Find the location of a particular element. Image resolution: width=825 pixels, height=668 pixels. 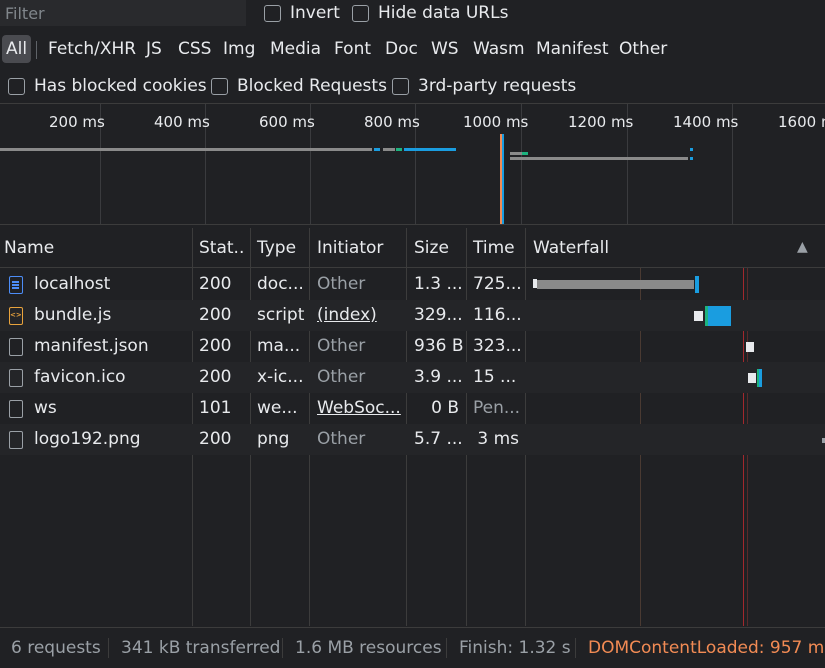

has-blocked-cookies-checkbox is located at coordinates (16, 86).